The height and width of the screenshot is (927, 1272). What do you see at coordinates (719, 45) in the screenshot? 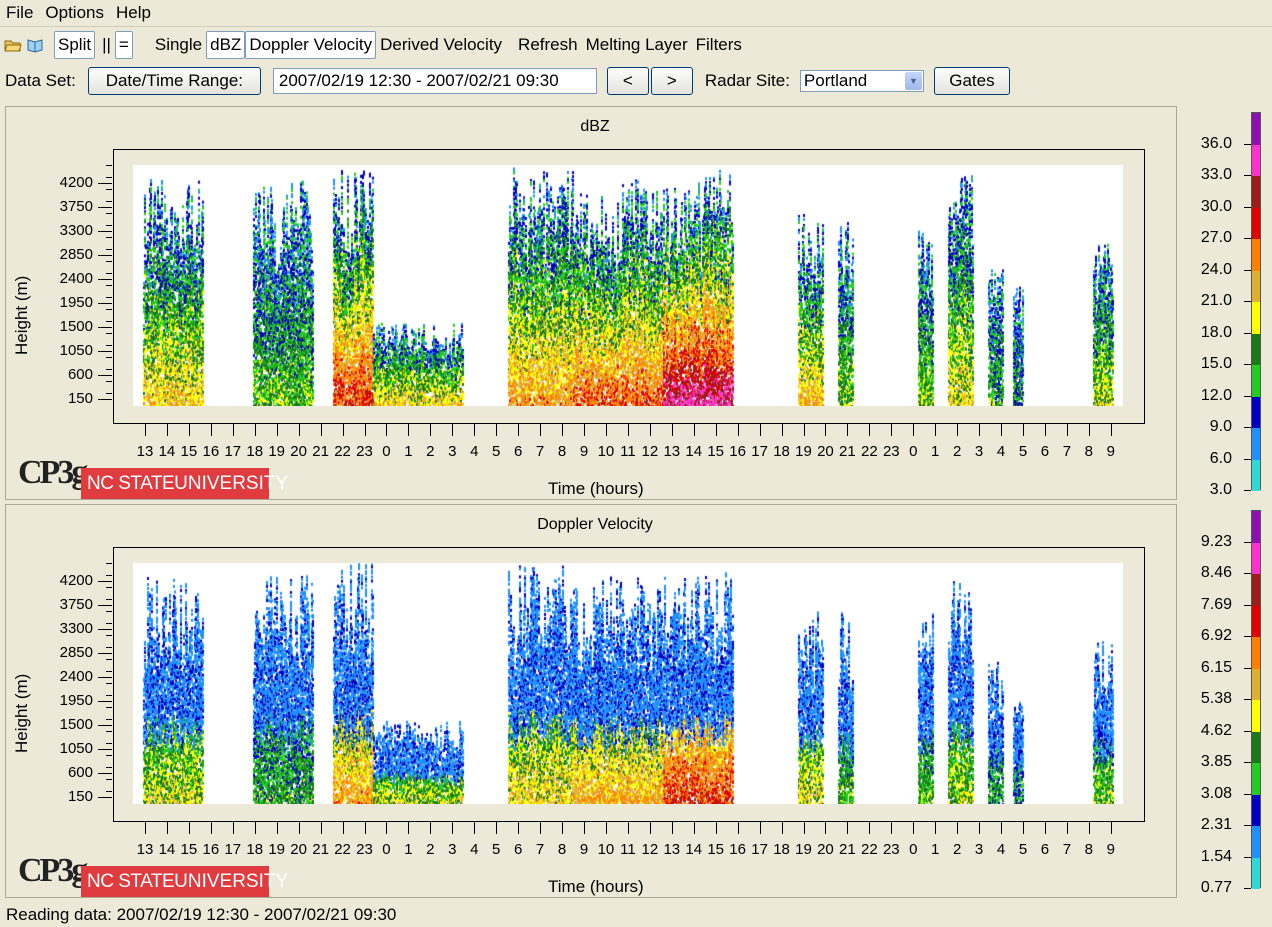
I see `filters-button: Filters` at bounding box center [719, 45].